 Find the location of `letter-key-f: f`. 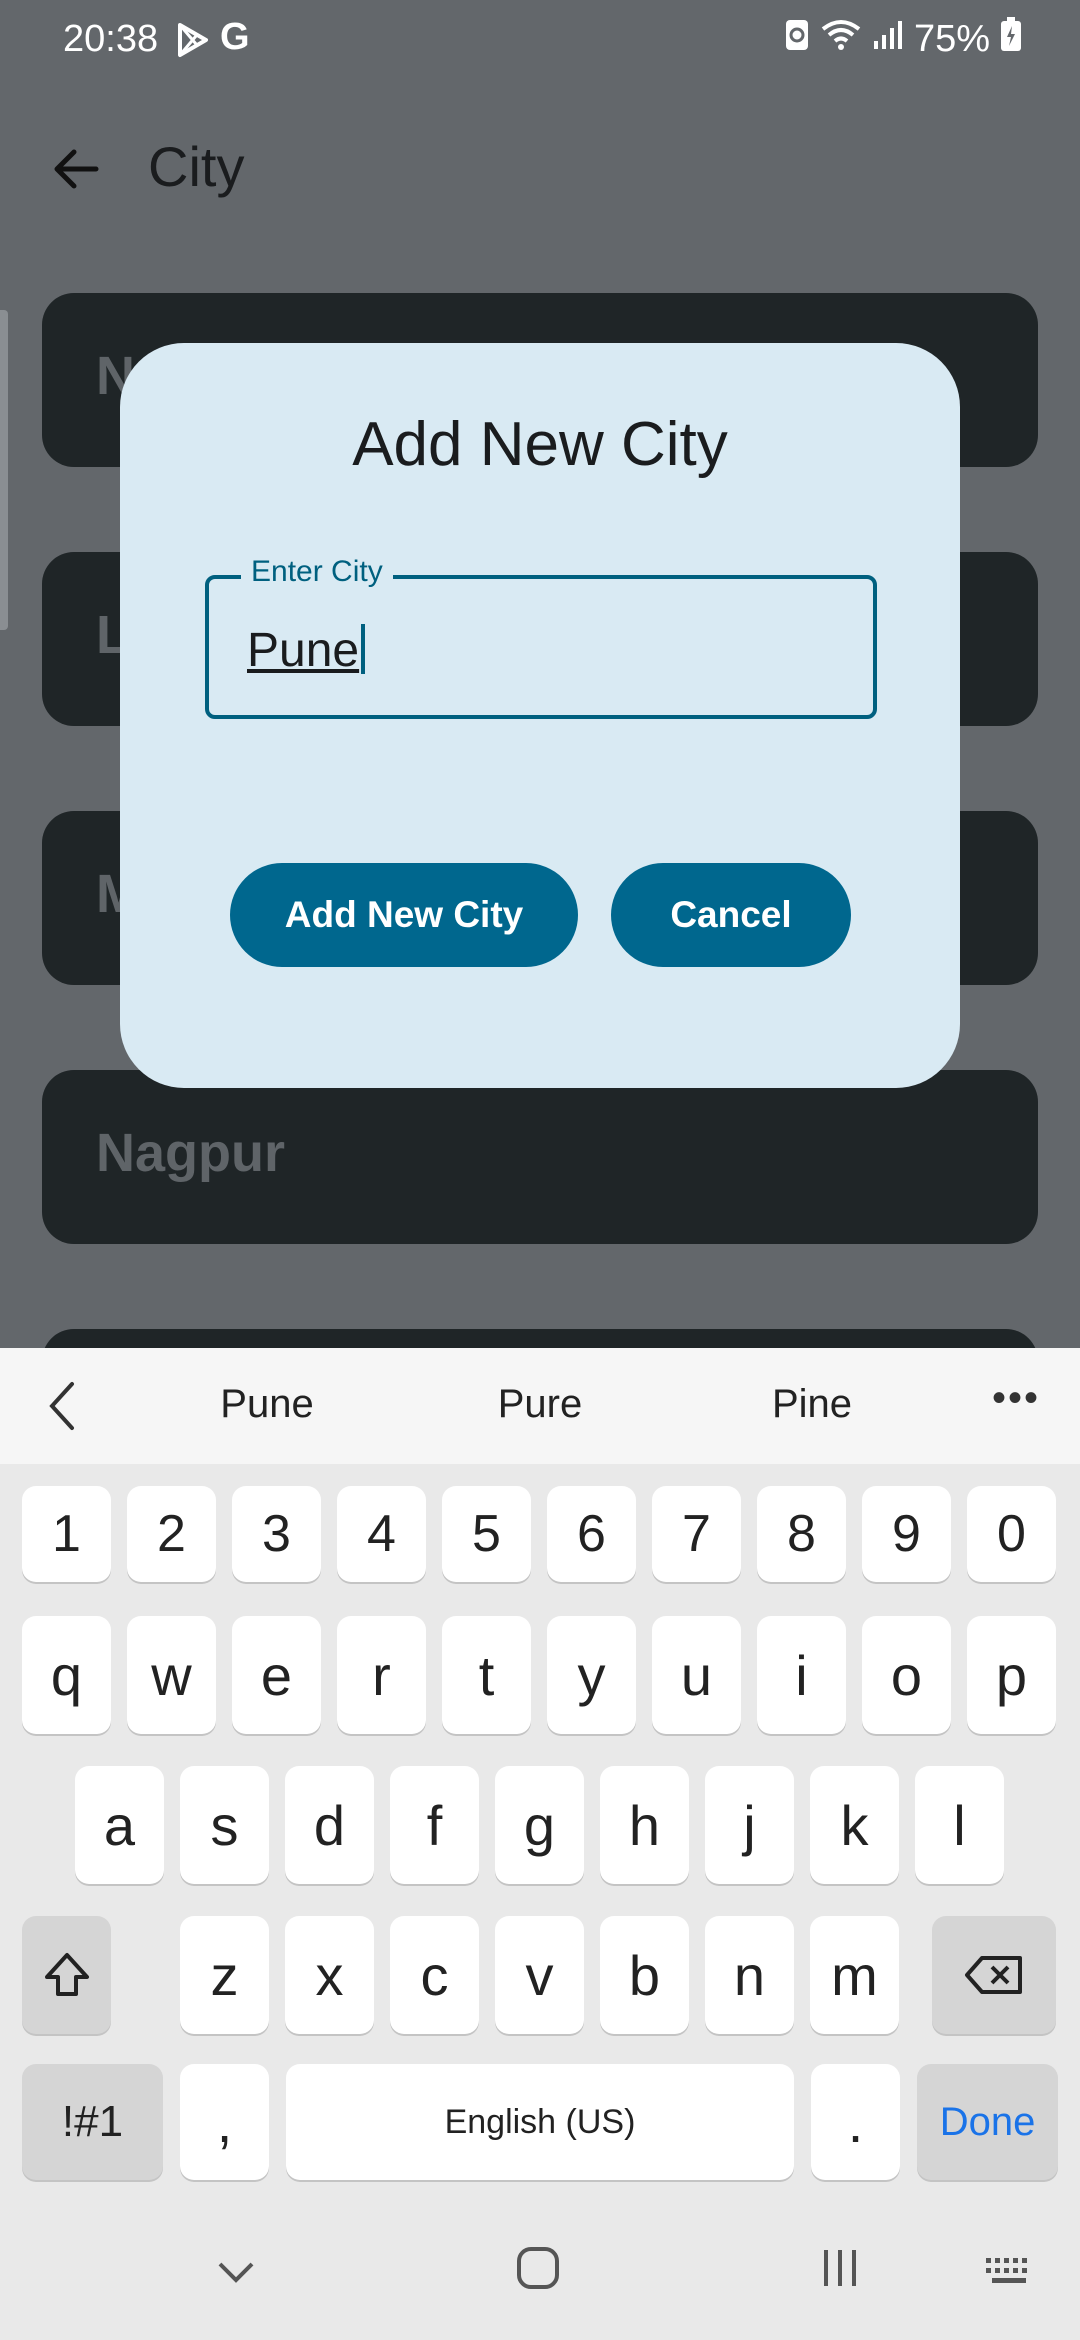

letter-key-f: f is located at coordinates (434, 1825).